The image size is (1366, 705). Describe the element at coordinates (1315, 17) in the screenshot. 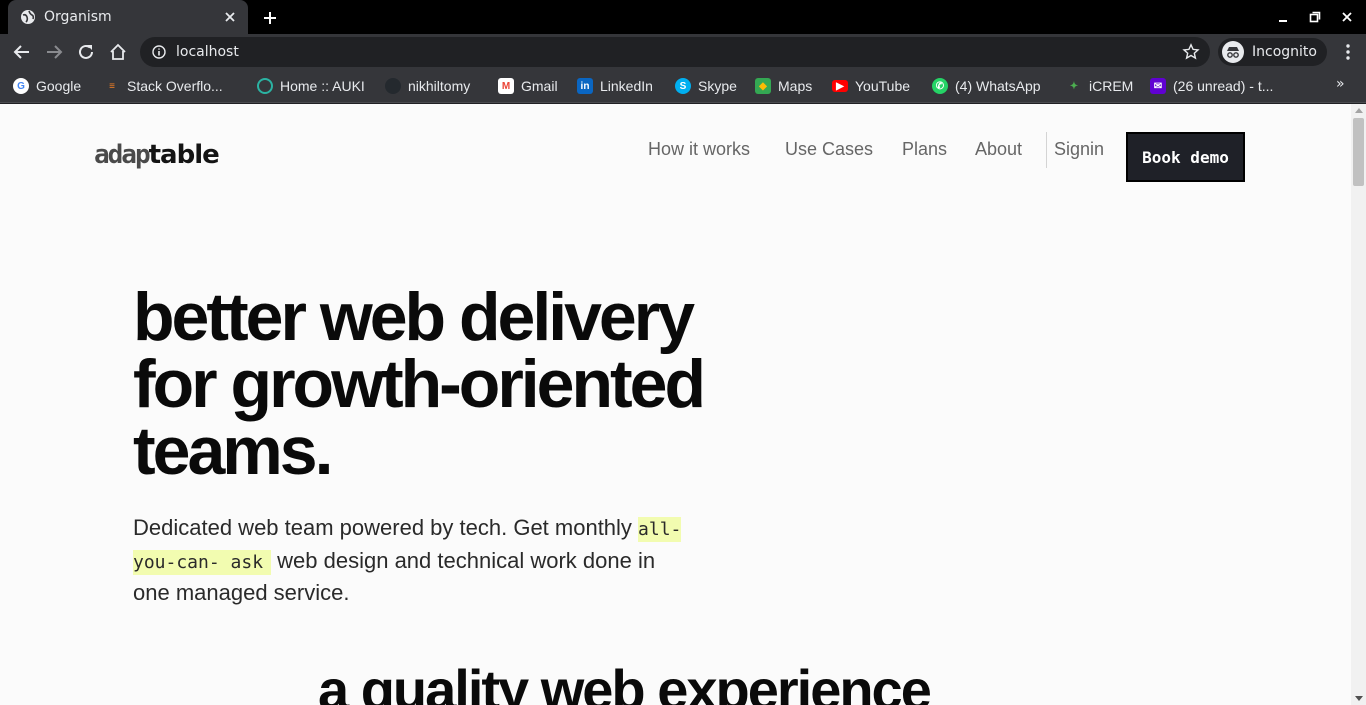

I see `restore-icon` at that location.